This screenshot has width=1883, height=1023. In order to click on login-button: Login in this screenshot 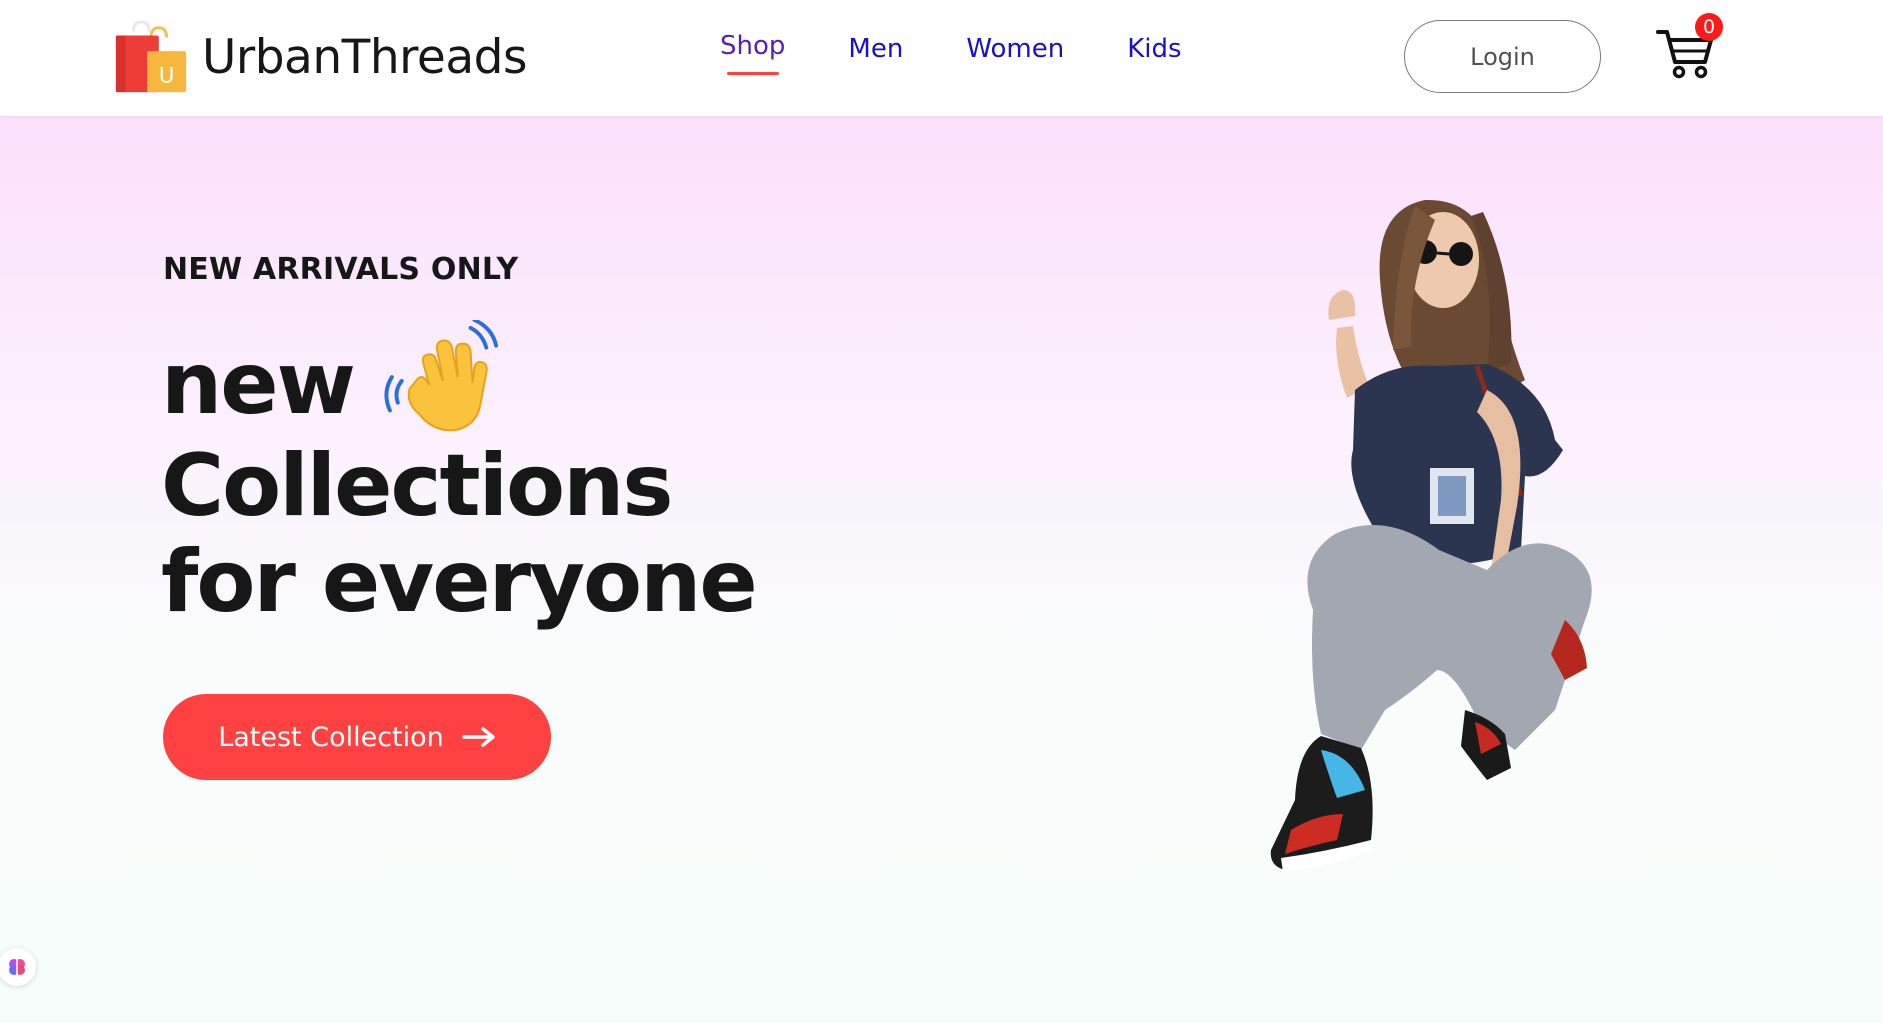, I will do `click(1502, 56)`.